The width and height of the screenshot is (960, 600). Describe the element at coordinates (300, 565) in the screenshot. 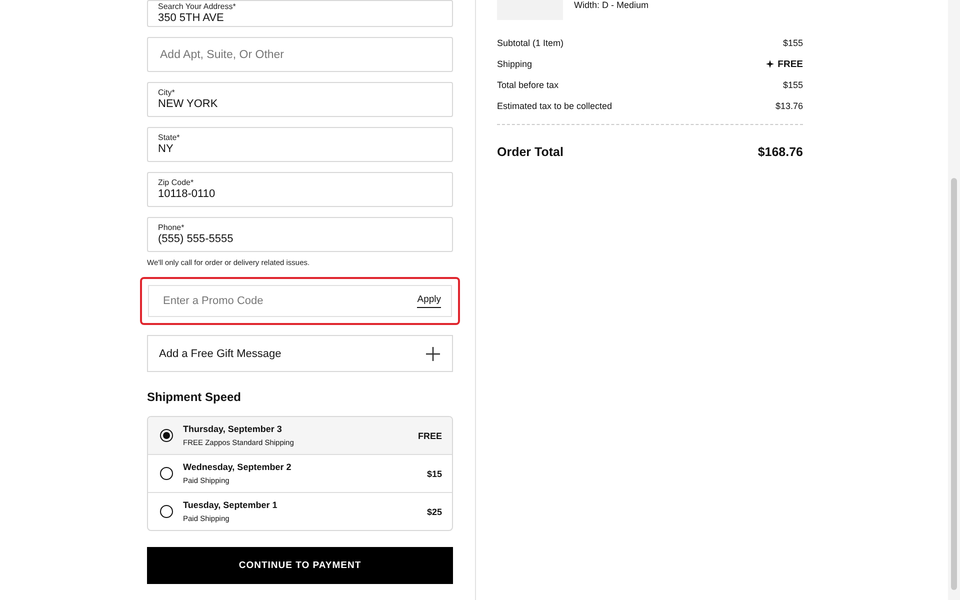

I see `continue-button: CONTINUE TO PAYMENT` at that location.